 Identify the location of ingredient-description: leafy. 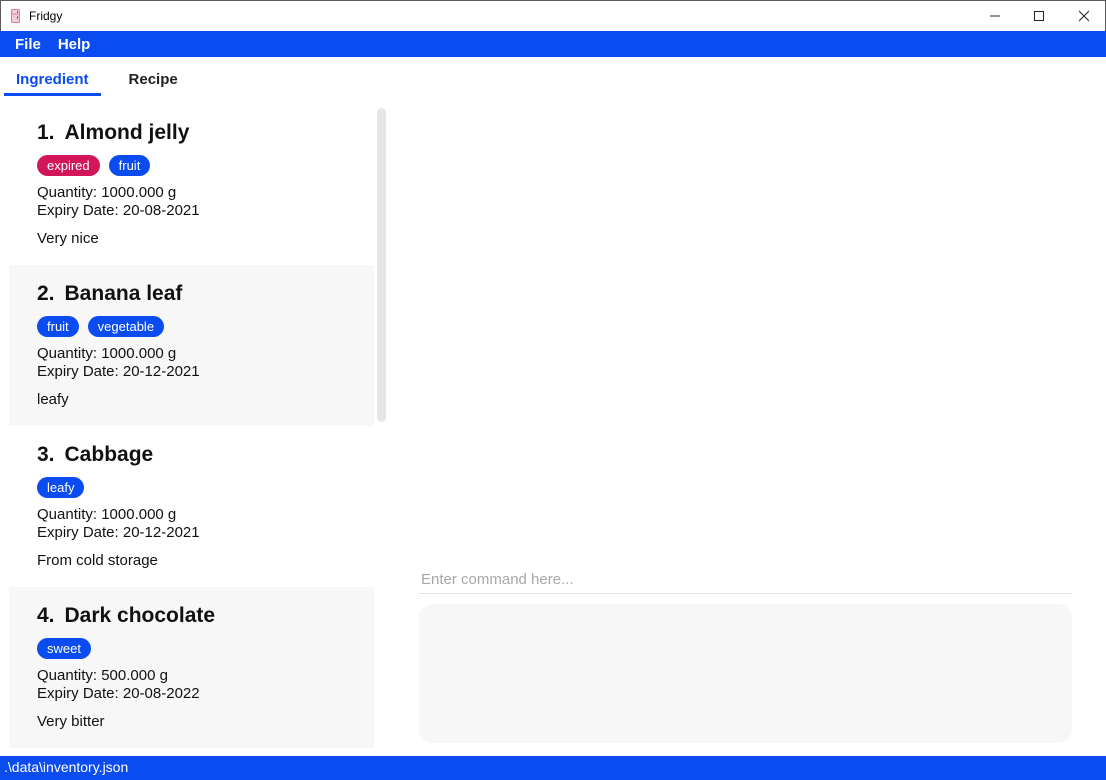
(53, 399).